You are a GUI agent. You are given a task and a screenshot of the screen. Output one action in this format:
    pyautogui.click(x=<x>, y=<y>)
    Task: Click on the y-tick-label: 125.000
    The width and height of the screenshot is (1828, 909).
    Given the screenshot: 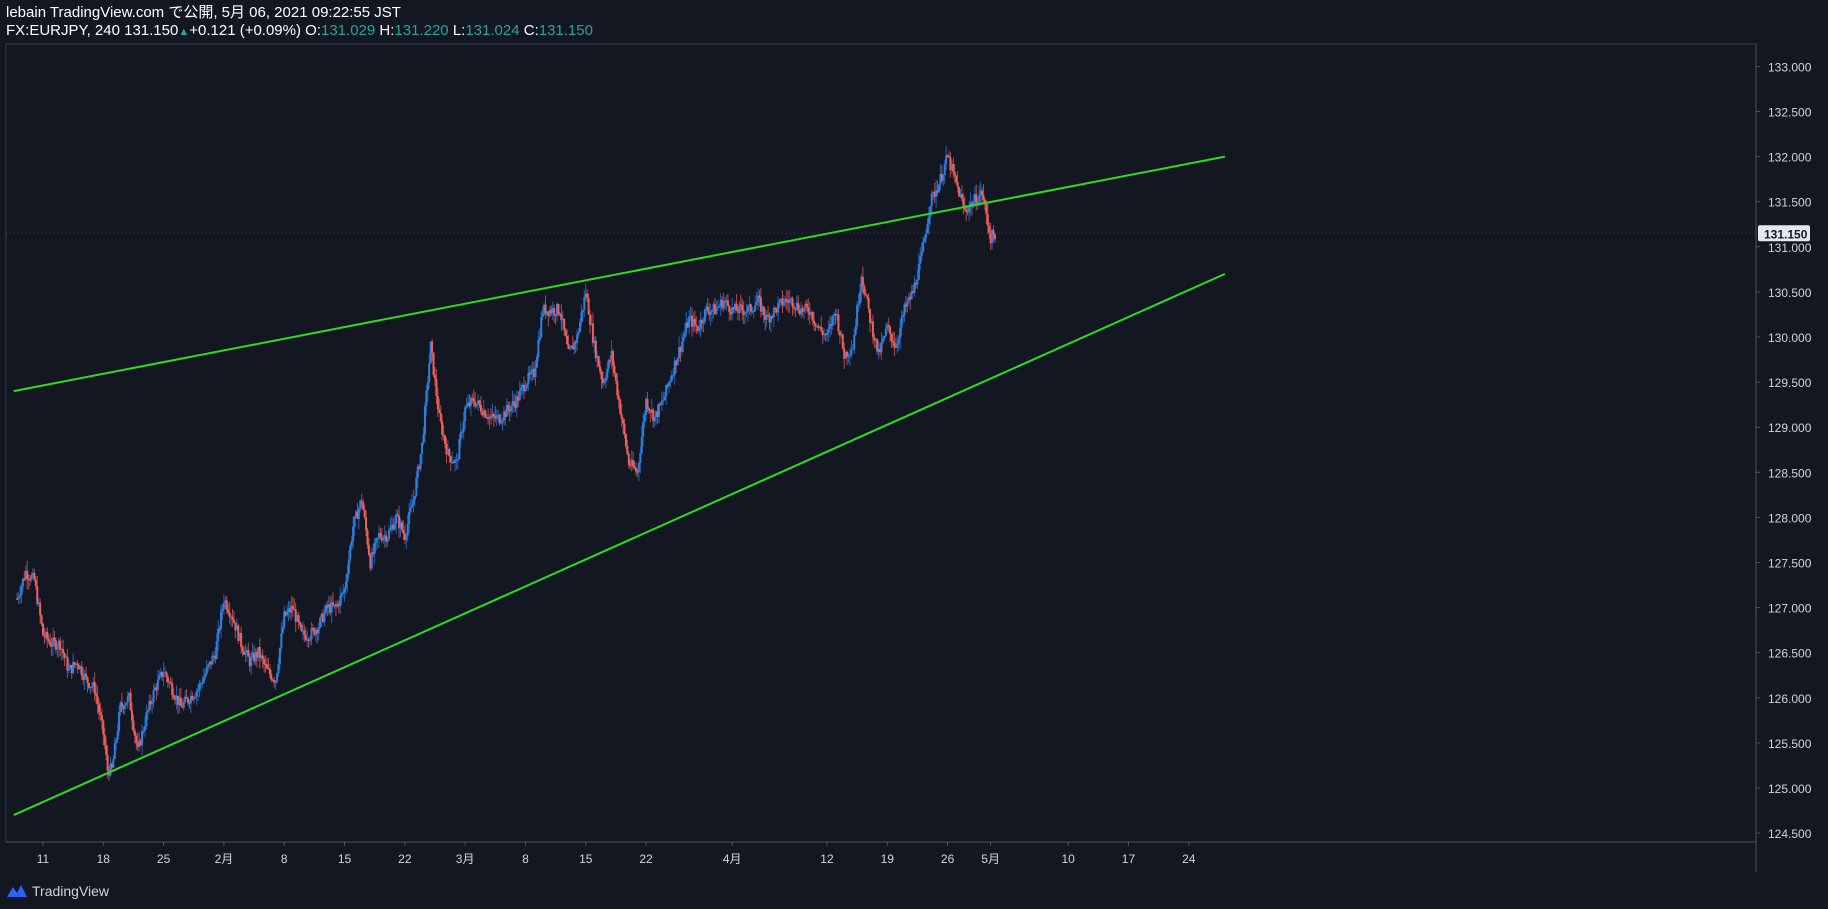 What is the action you would take?
    pyautogui.click(x=1790, y=789)
    